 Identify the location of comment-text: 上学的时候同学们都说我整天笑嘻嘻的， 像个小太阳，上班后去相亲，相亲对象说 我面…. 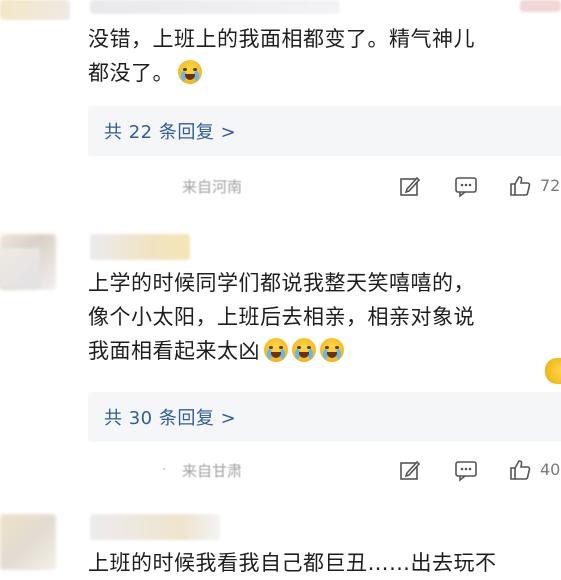
(319, 317).